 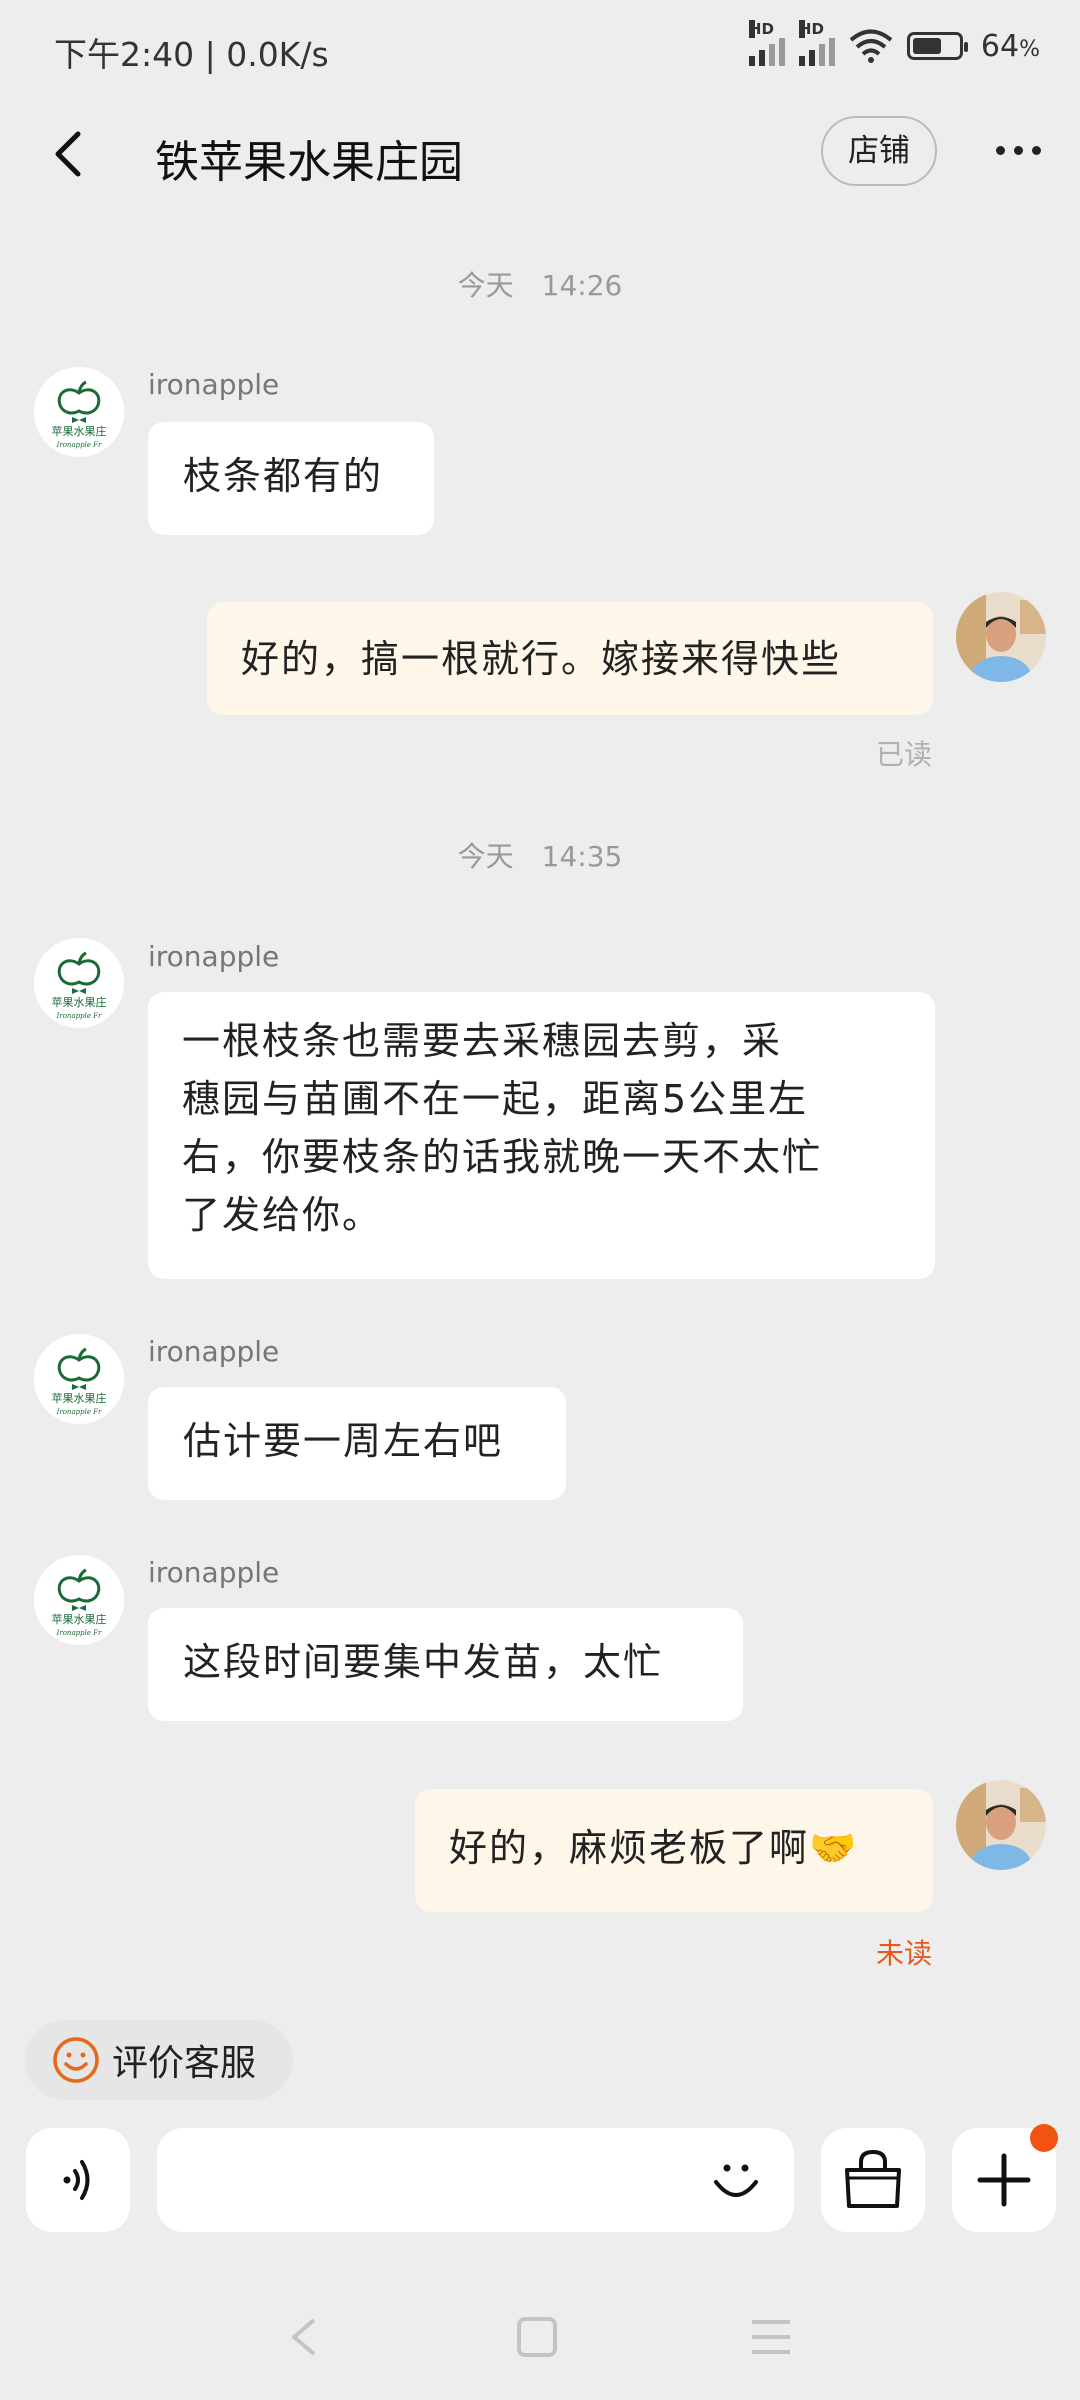 I want to click on status-icons: HD HD 64%, so click(x=894, y=43).